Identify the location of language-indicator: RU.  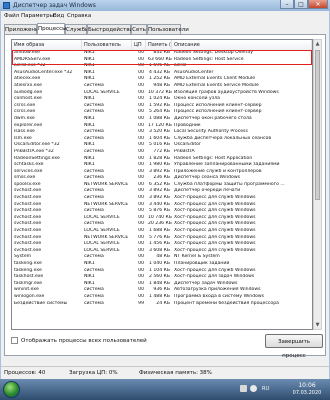
(265, 389).